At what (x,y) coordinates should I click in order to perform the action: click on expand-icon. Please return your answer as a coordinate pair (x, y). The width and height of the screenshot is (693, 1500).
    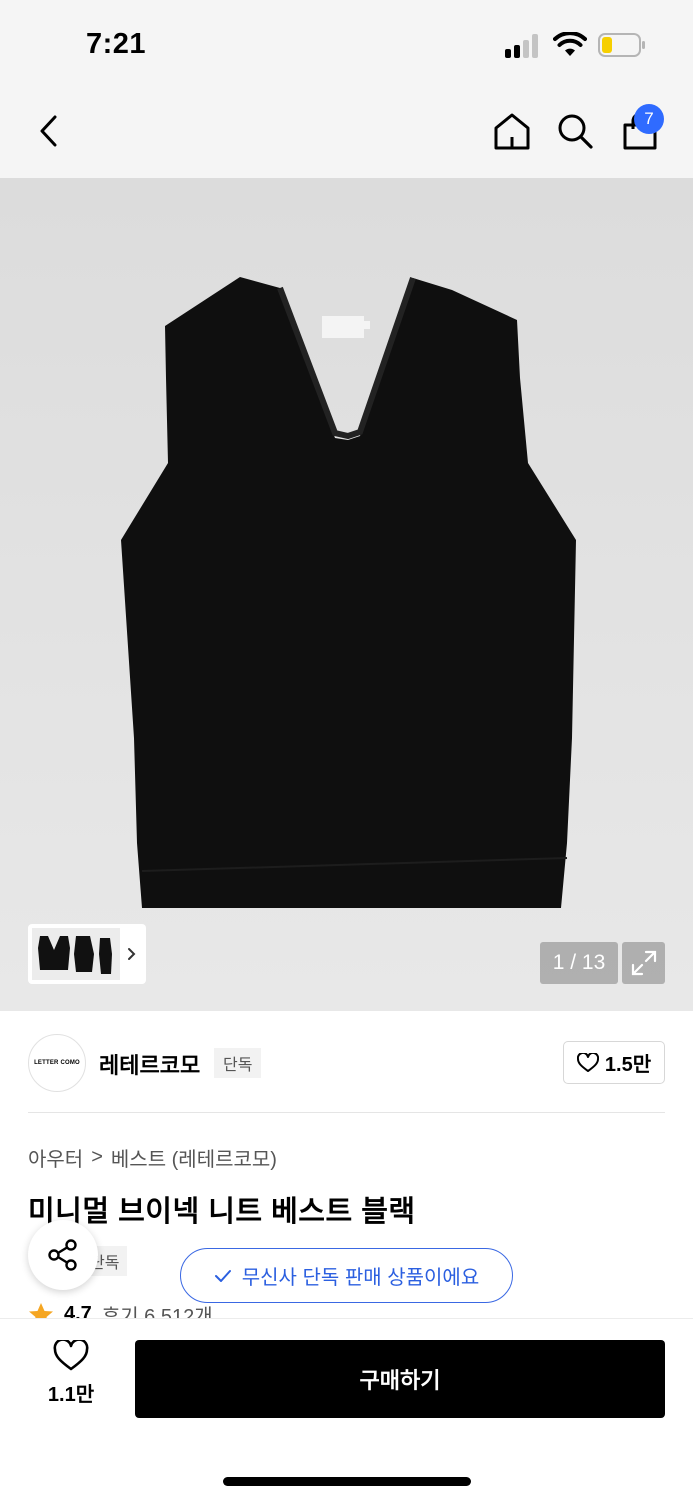
    Looking at the image, I should click on (643, 963).